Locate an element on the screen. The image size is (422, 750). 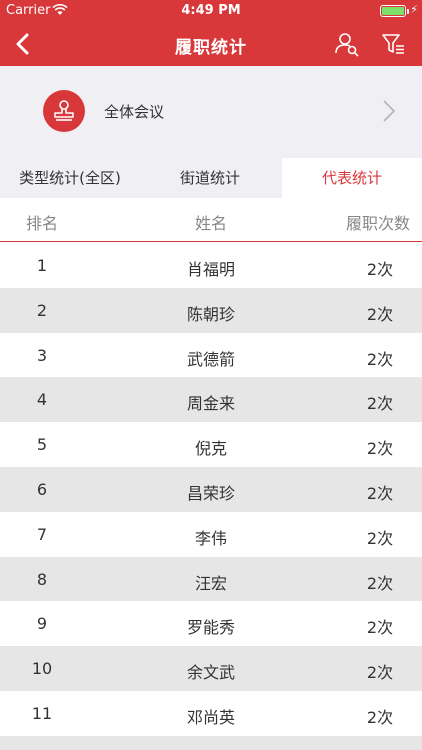
table-row: 10 余文武 2次 is located at coordinates (211, 668).